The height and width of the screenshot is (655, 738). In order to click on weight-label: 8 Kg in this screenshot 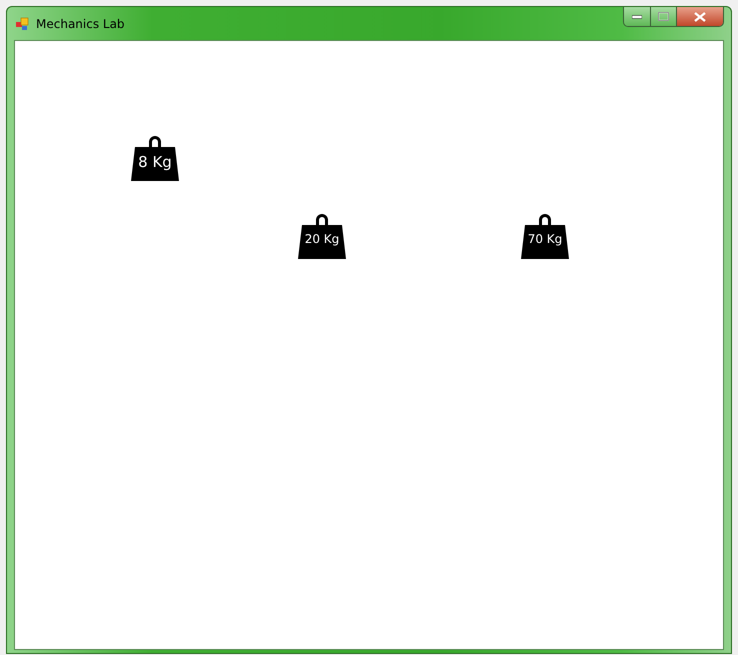, I will do `click(155, 162)`.